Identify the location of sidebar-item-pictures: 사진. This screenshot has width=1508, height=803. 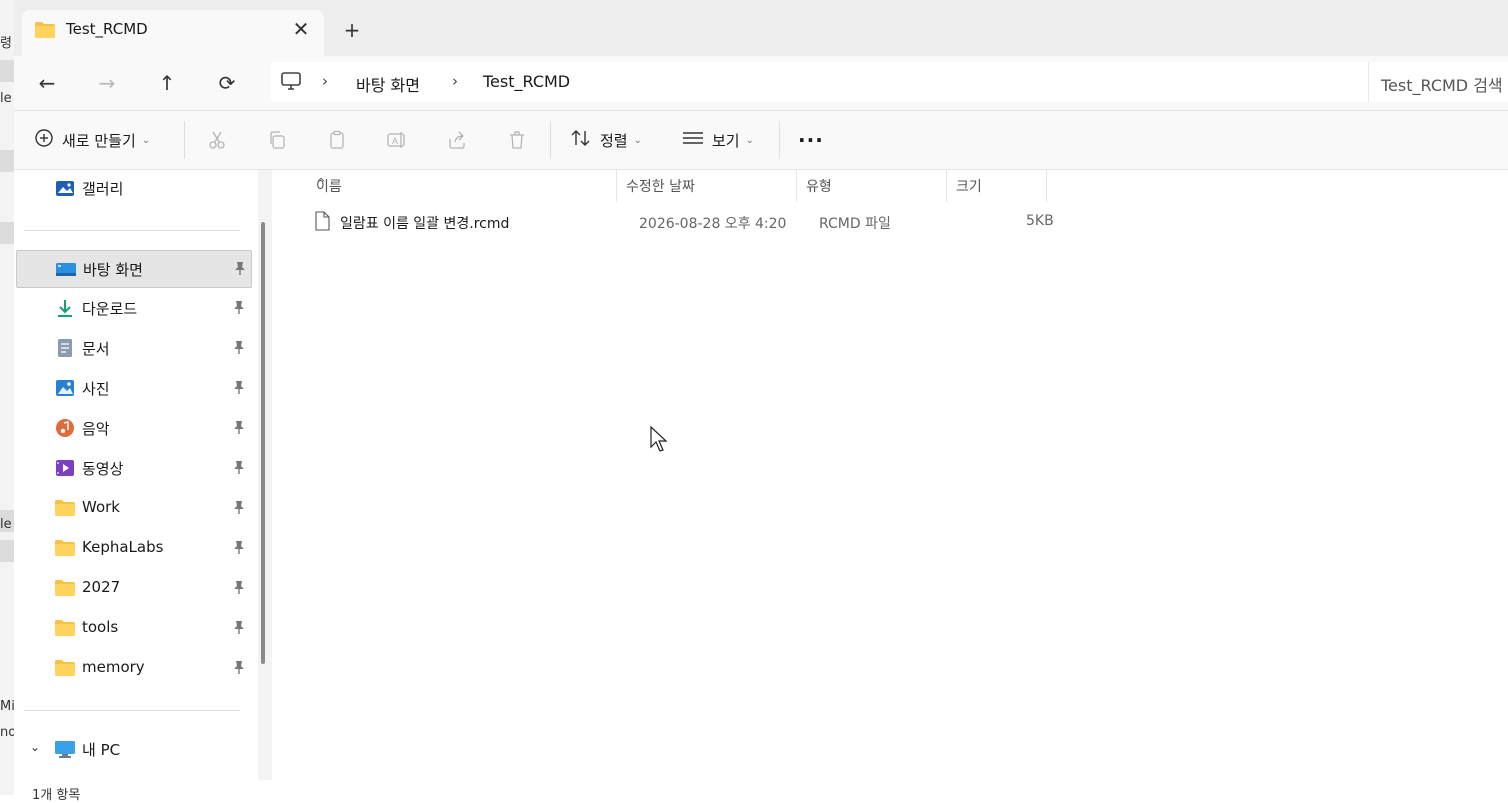
(133, 388).